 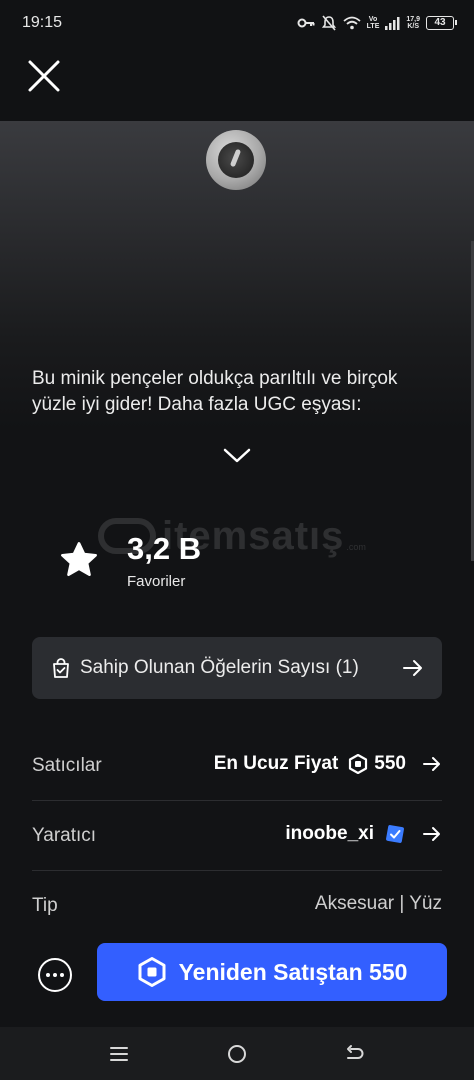 What do you see at coordinates (222, 432) in the screenshot?
I see `description-fade` at bounding box center [222, 432].